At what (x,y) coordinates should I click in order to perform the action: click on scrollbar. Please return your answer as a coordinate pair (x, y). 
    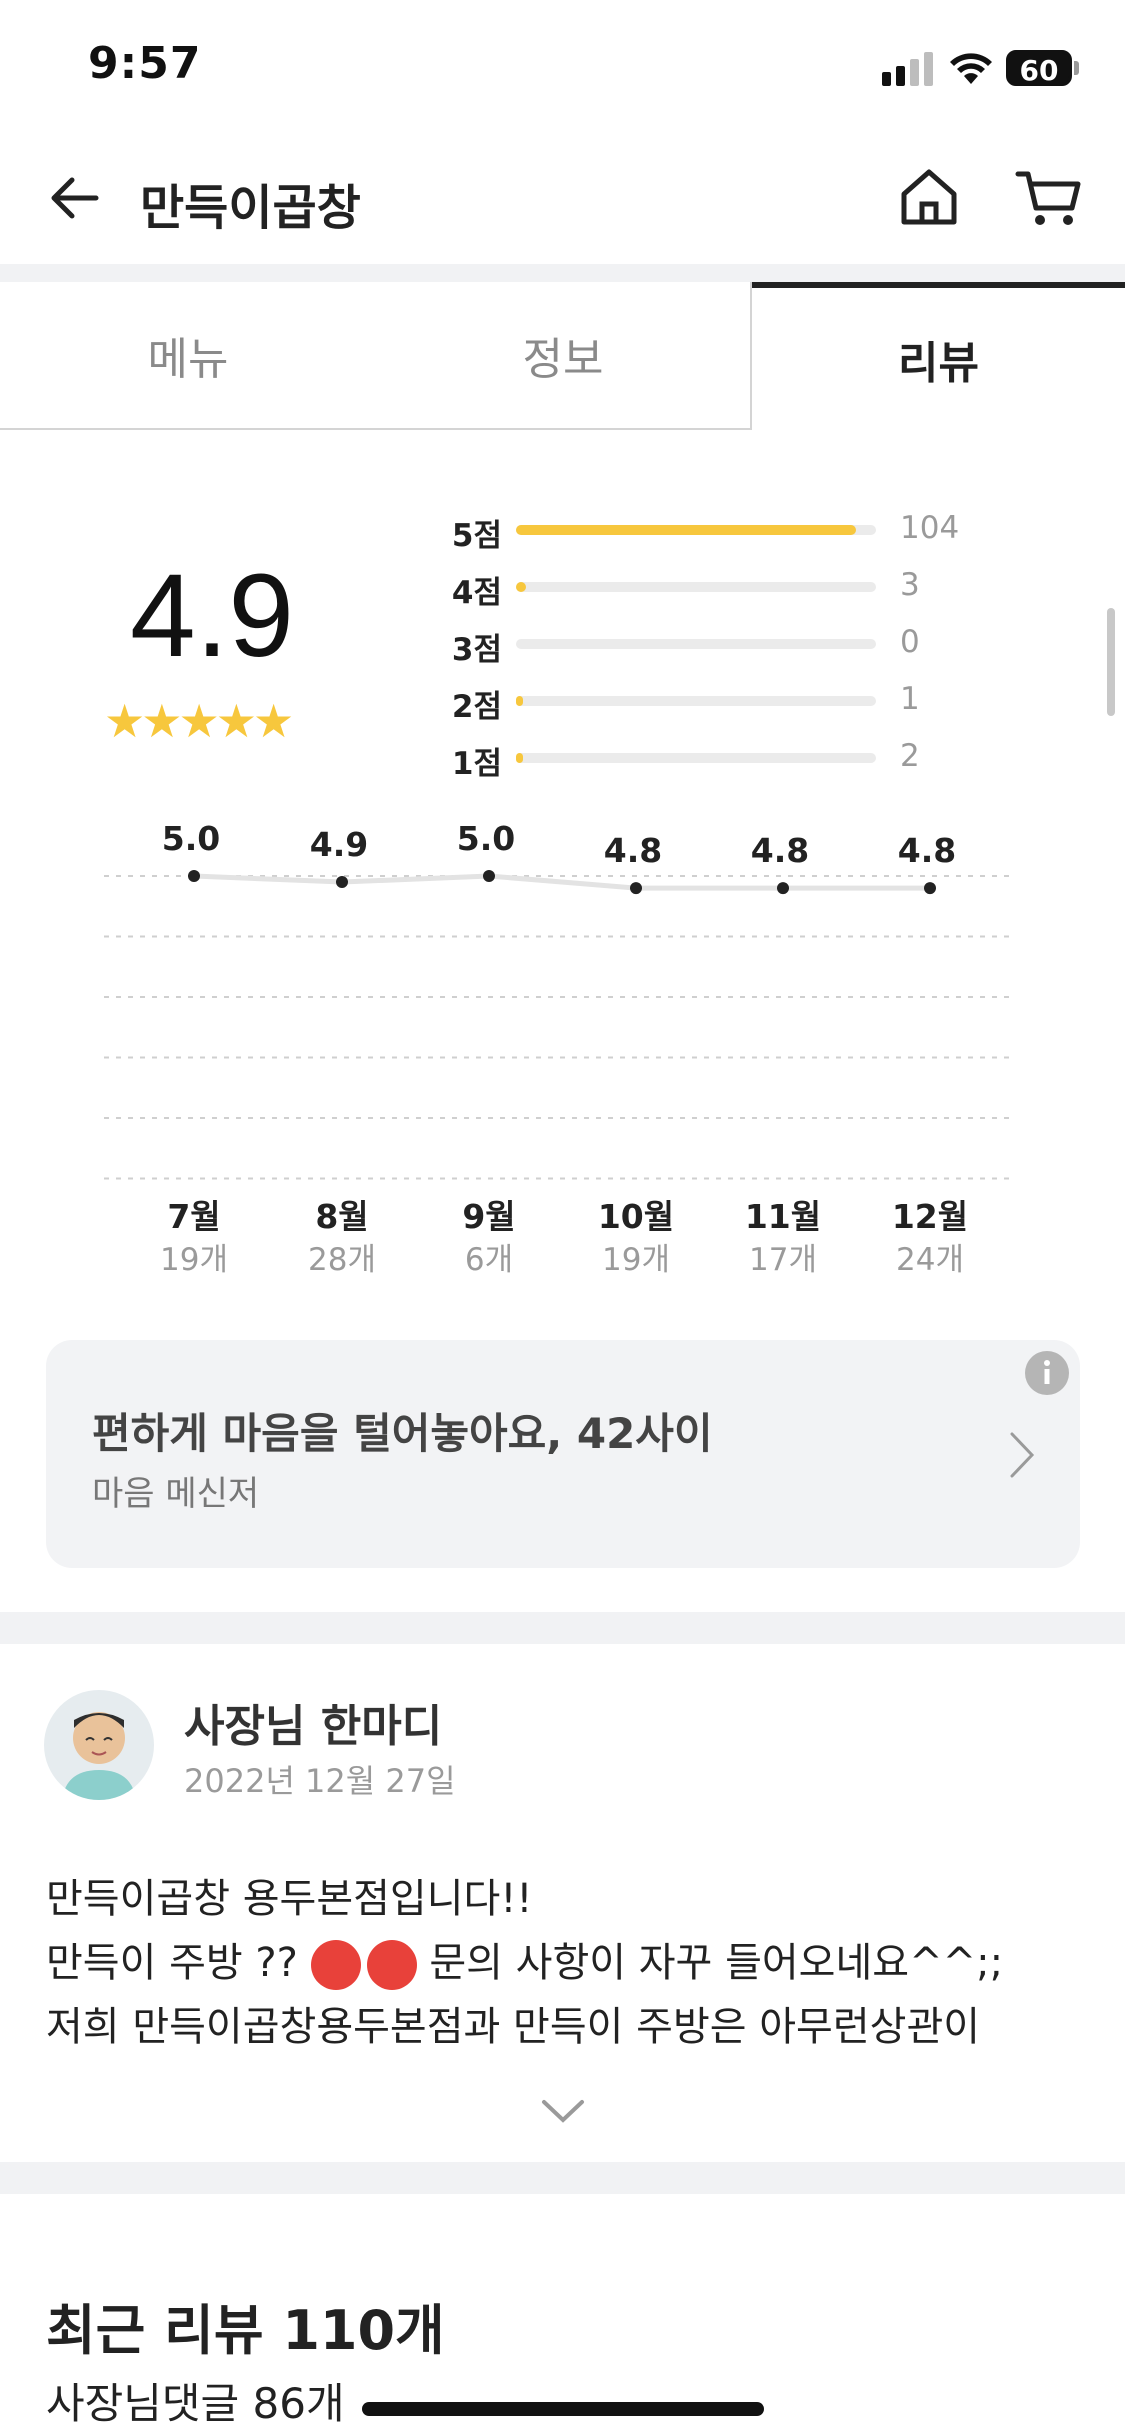
    Looking at the image, I should click on (1111, 662).